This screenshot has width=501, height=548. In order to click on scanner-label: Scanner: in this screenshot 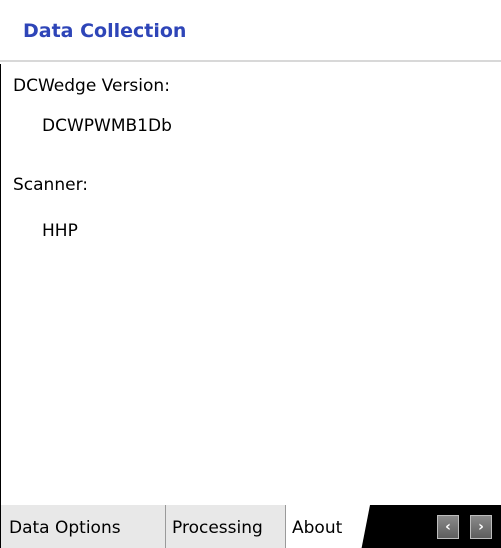, I will do `click(50, 185)`.